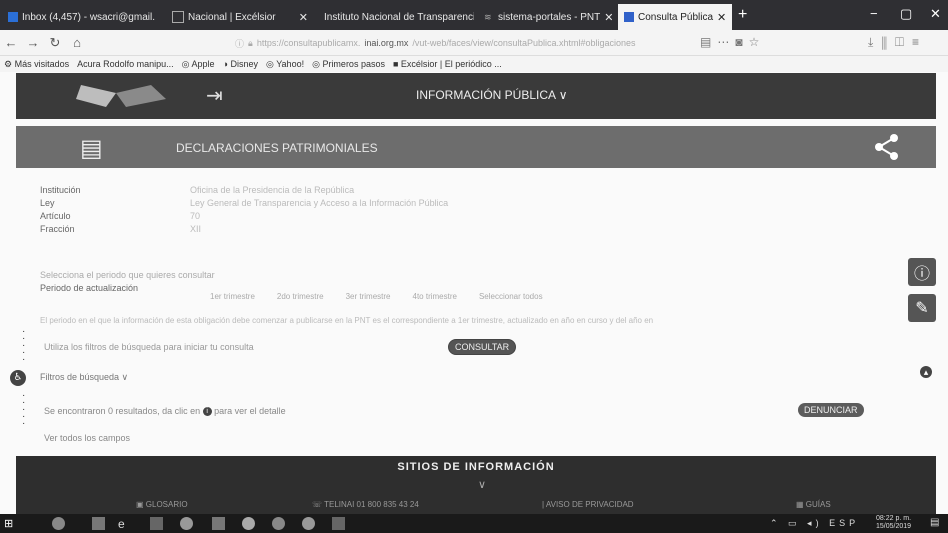 The width and height of the screenshot is (948, 533). What do you see at coordinates (58, 523) in the screenshot?
I see `search-icon` at bounding box center [58, 523].